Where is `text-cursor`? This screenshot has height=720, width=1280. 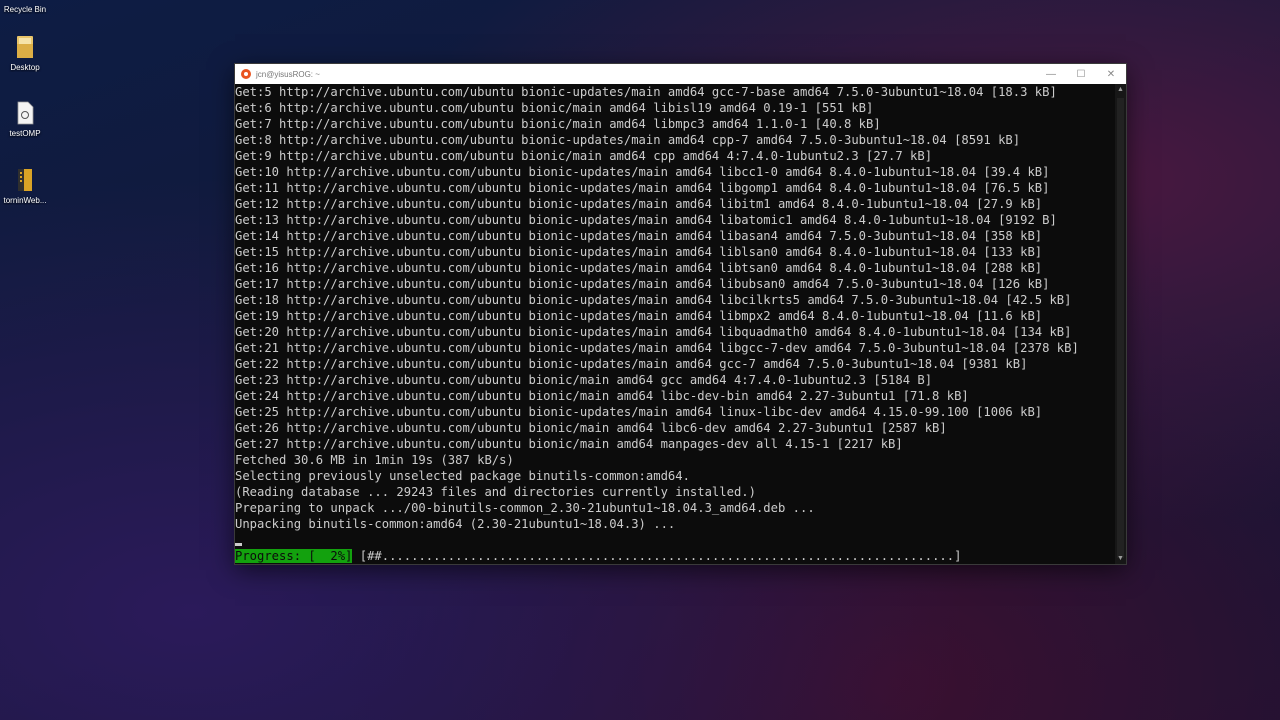 text-cursor is located at coordinates (238, 544).